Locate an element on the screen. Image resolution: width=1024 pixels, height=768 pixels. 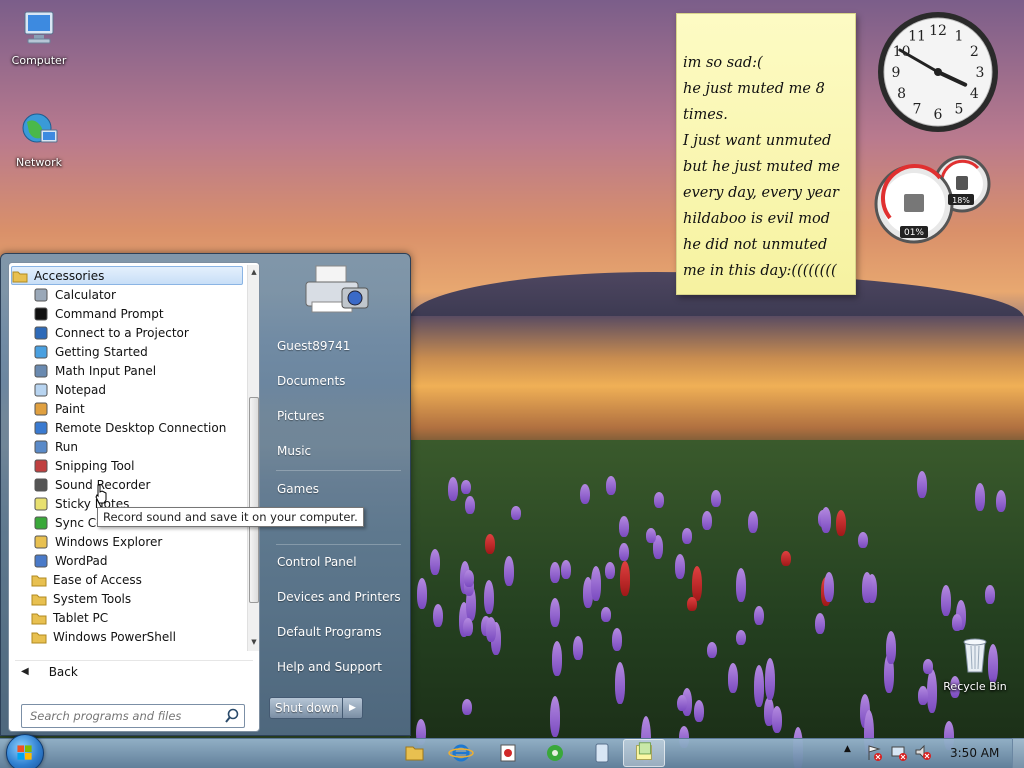
menu-games: Games is located at coordinates (298, 489).